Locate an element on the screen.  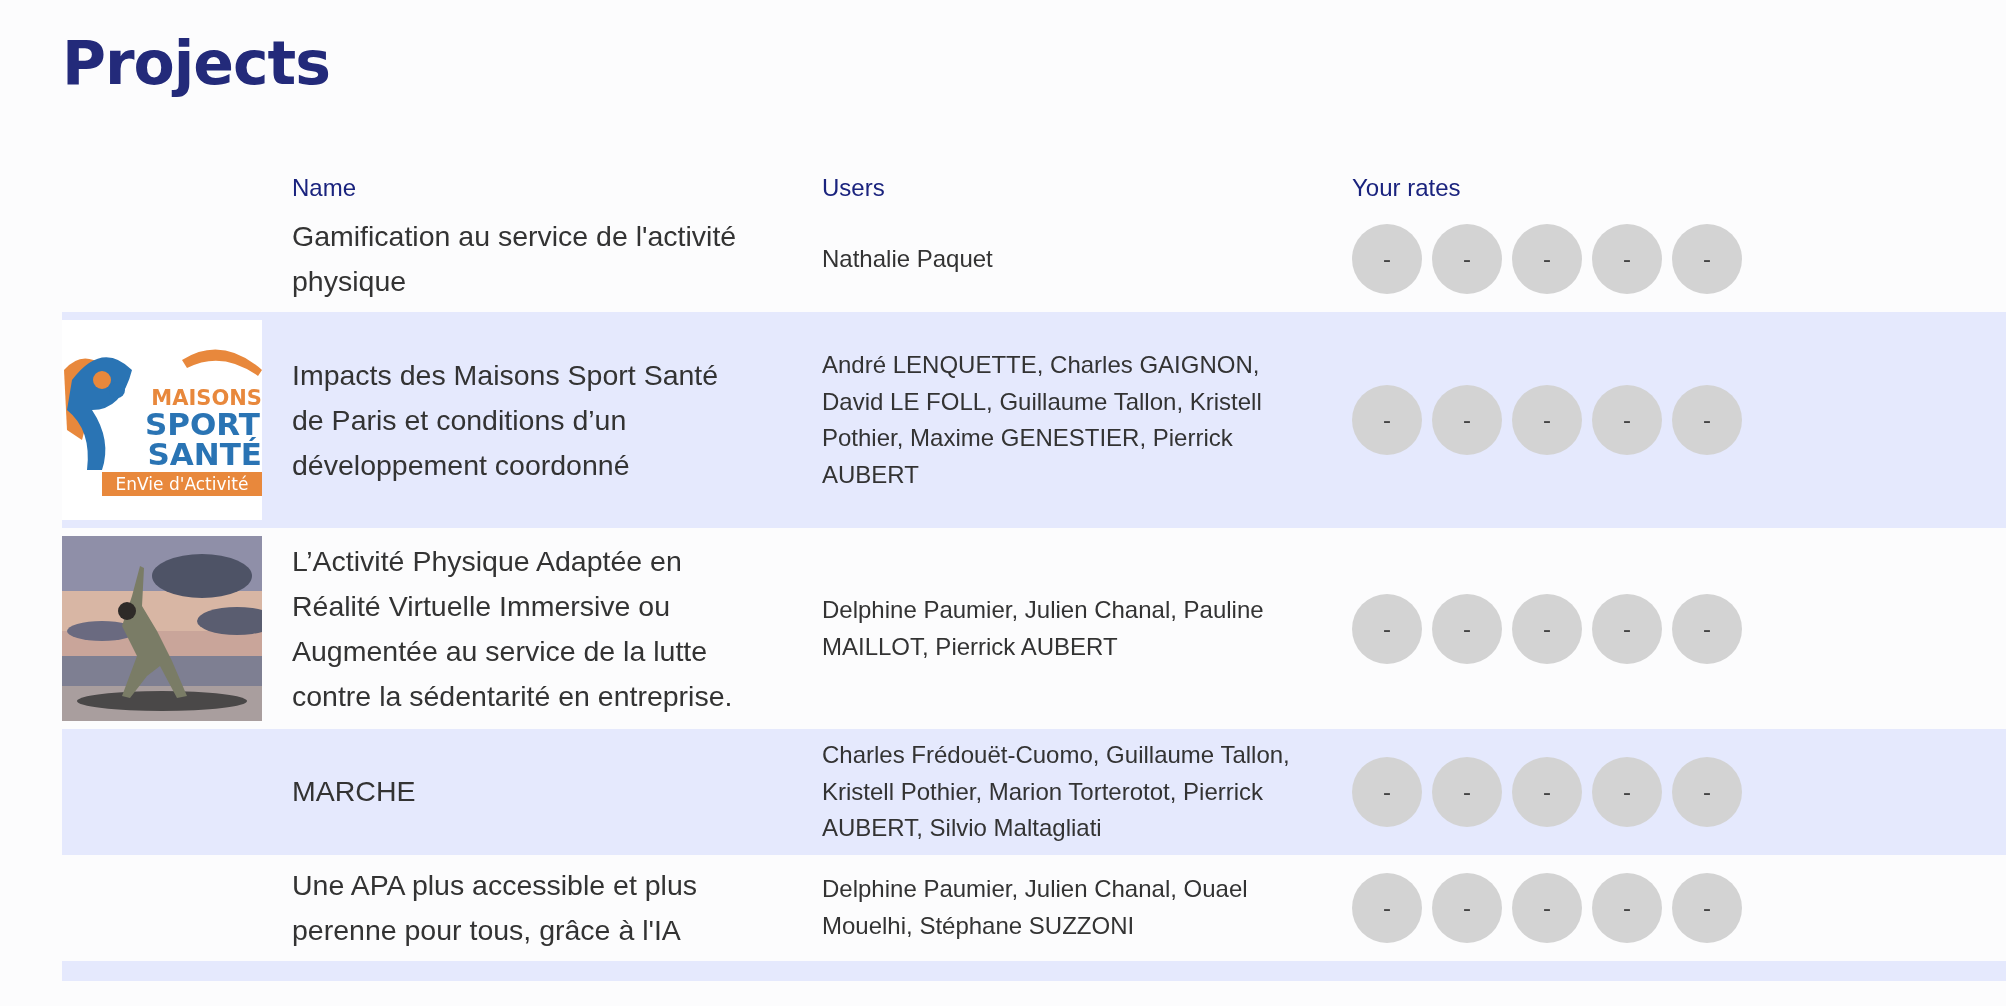
logo-text: MAISONS is located at coordinates (206, 398).